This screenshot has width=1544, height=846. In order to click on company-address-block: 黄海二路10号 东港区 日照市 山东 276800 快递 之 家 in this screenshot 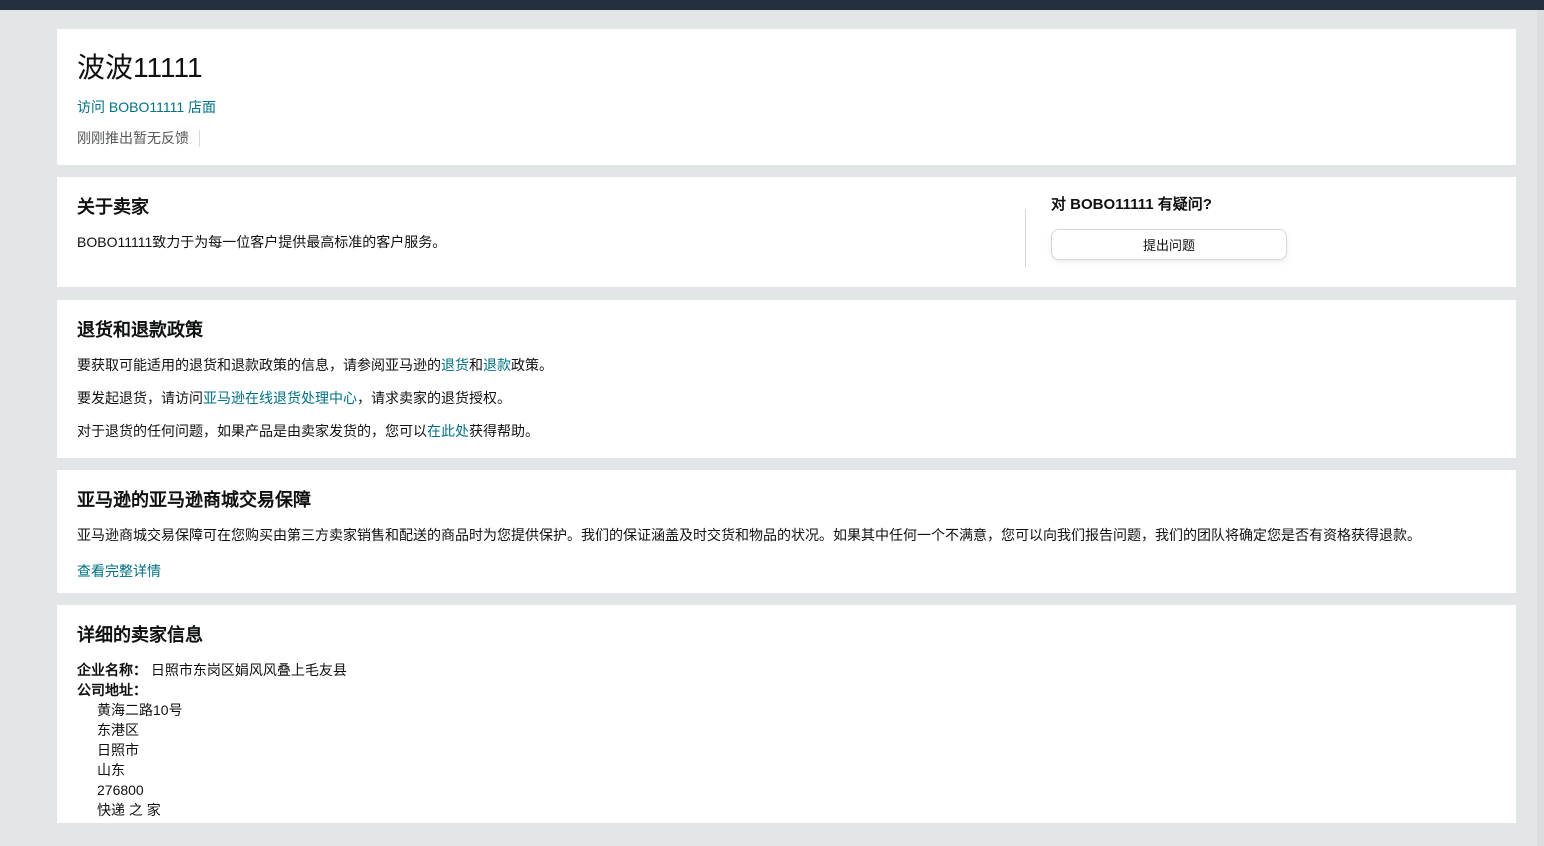, I will do `click(796, 760)`.